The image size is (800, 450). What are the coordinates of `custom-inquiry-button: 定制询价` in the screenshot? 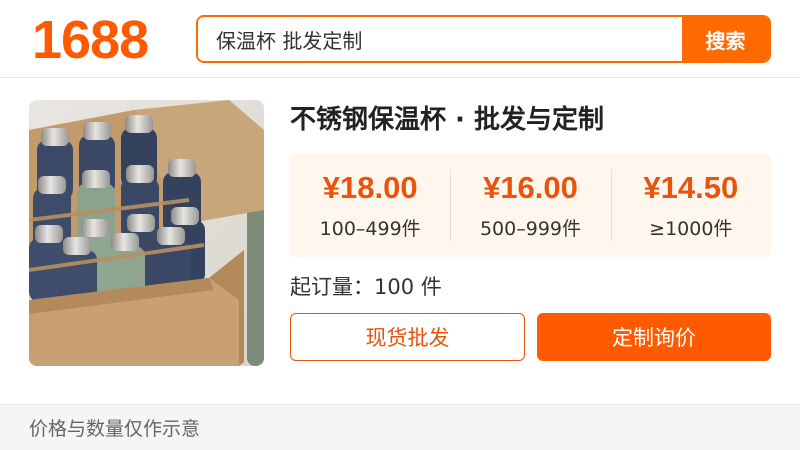 It's located at (654, 337).